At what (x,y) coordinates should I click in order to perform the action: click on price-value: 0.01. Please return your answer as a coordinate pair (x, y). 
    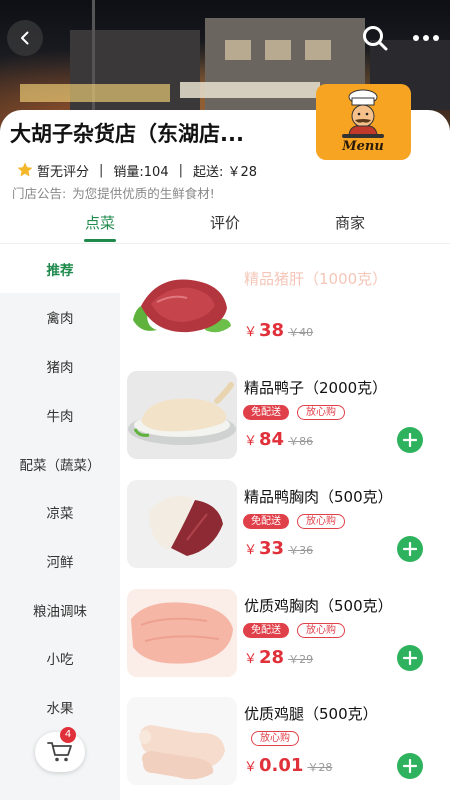
    Looking at the image, I should click on (281, 765).